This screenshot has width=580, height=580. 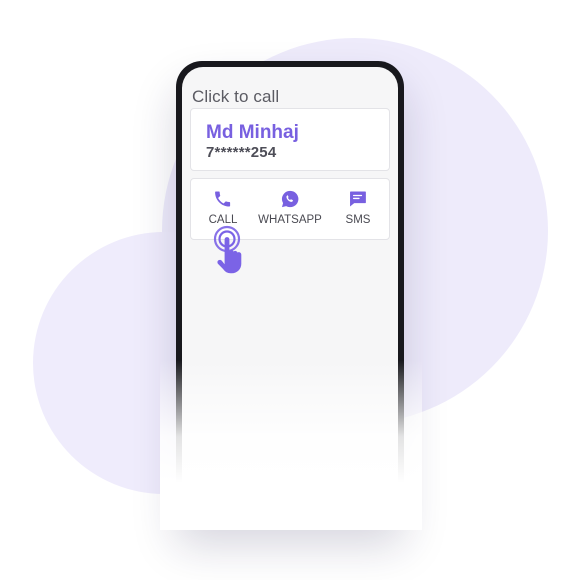 What do you see at coordinates (252, 132) in the screenshot?
I see `contact-name: Md Minhaj` at bounding box center [252, 132].